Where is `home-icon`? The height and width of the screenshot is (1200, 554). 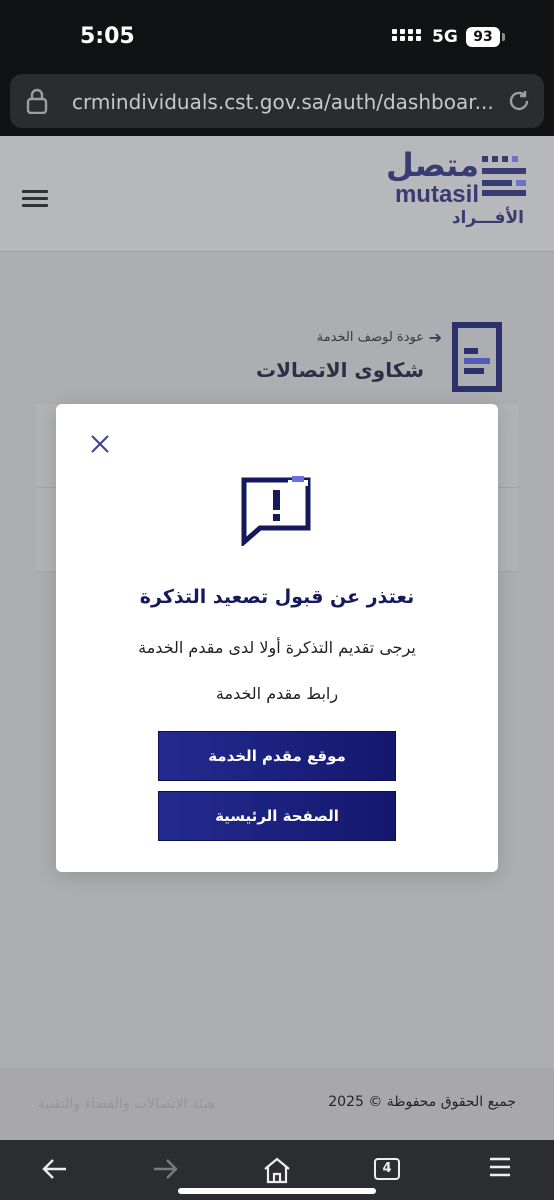
home-icon is located at coordinates (277, 1172).